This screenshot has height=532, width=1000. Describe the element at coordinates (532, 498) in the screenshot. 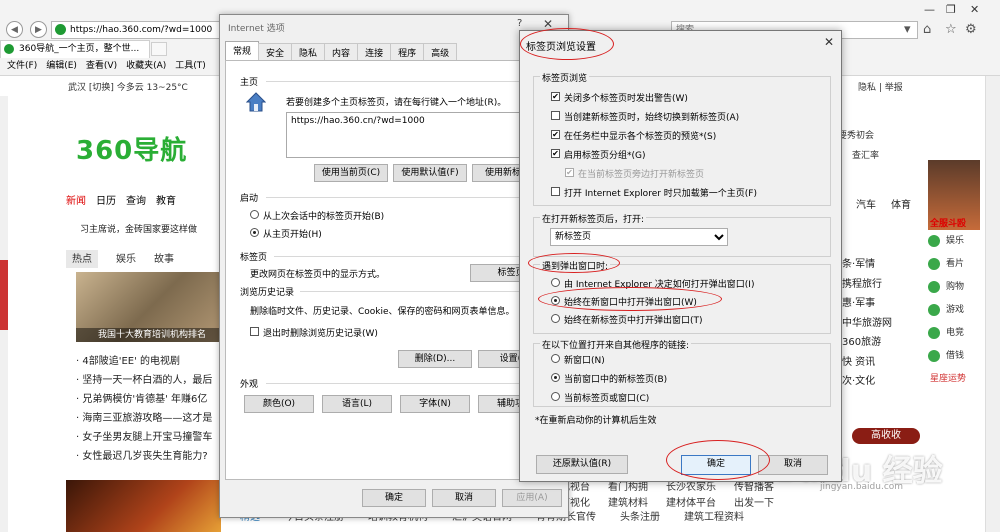

I see `apply-button: 应用(A)` at that location.